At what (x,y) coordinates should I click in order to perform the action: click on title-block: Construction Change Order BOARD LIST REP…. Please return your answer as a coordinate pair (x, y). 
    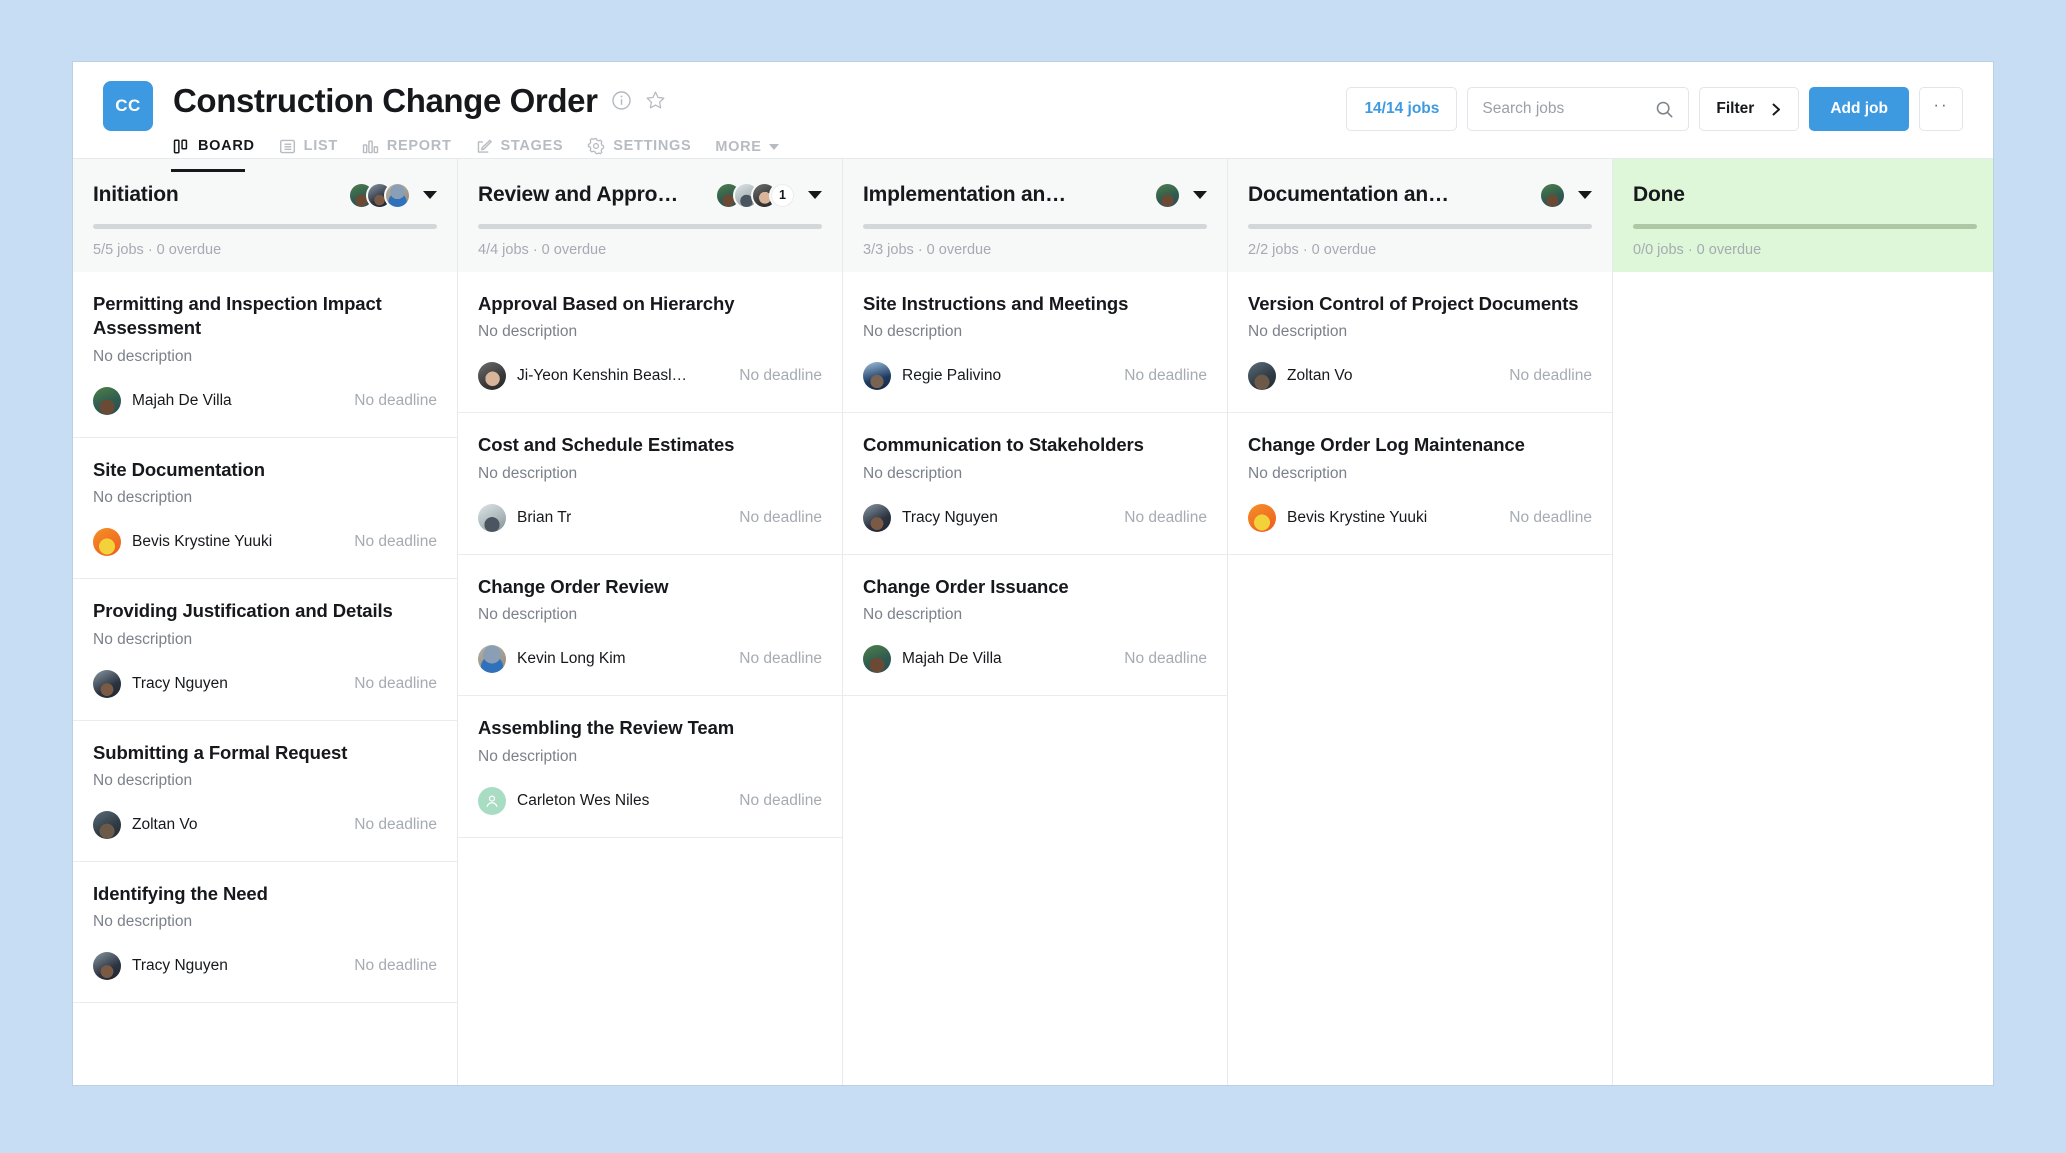
    Looking at the image, I should click on (475, 125).